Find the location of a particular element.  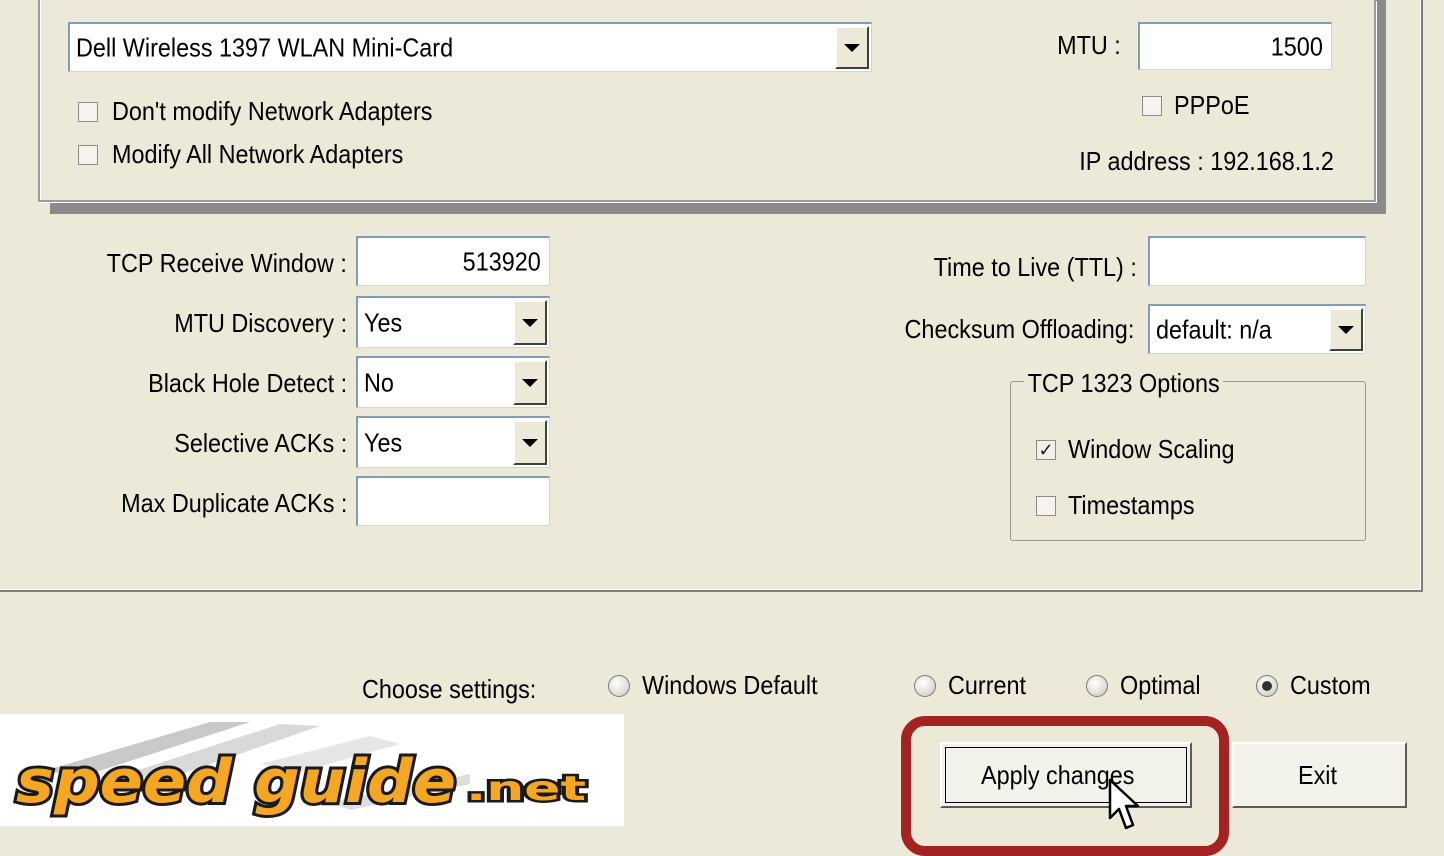

network-adapter-select: Dell Wireless 1397 WLAN Mini-Card is located at coordinates (470, 47).